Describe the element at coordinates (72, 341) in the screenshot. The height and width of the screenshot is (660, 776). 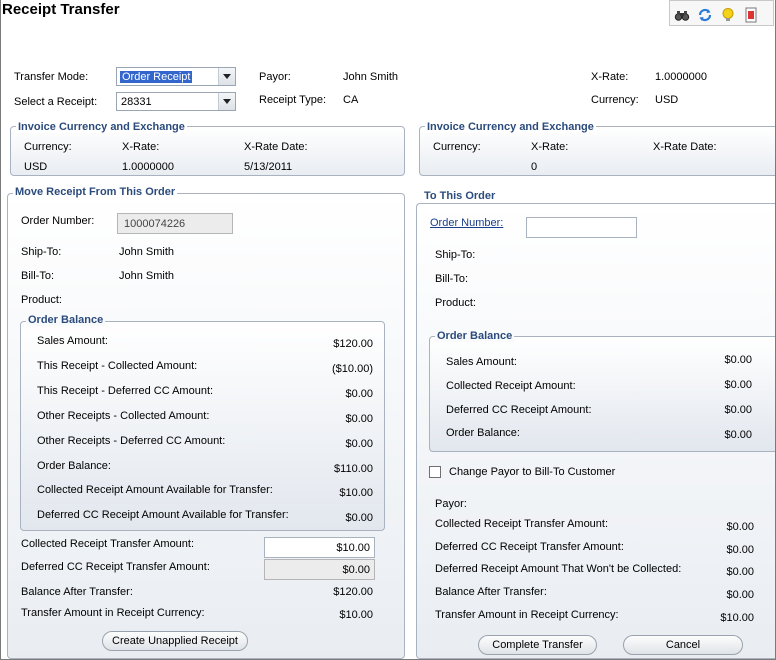
I see `from-balance-label: Sales Amount:` at that location.